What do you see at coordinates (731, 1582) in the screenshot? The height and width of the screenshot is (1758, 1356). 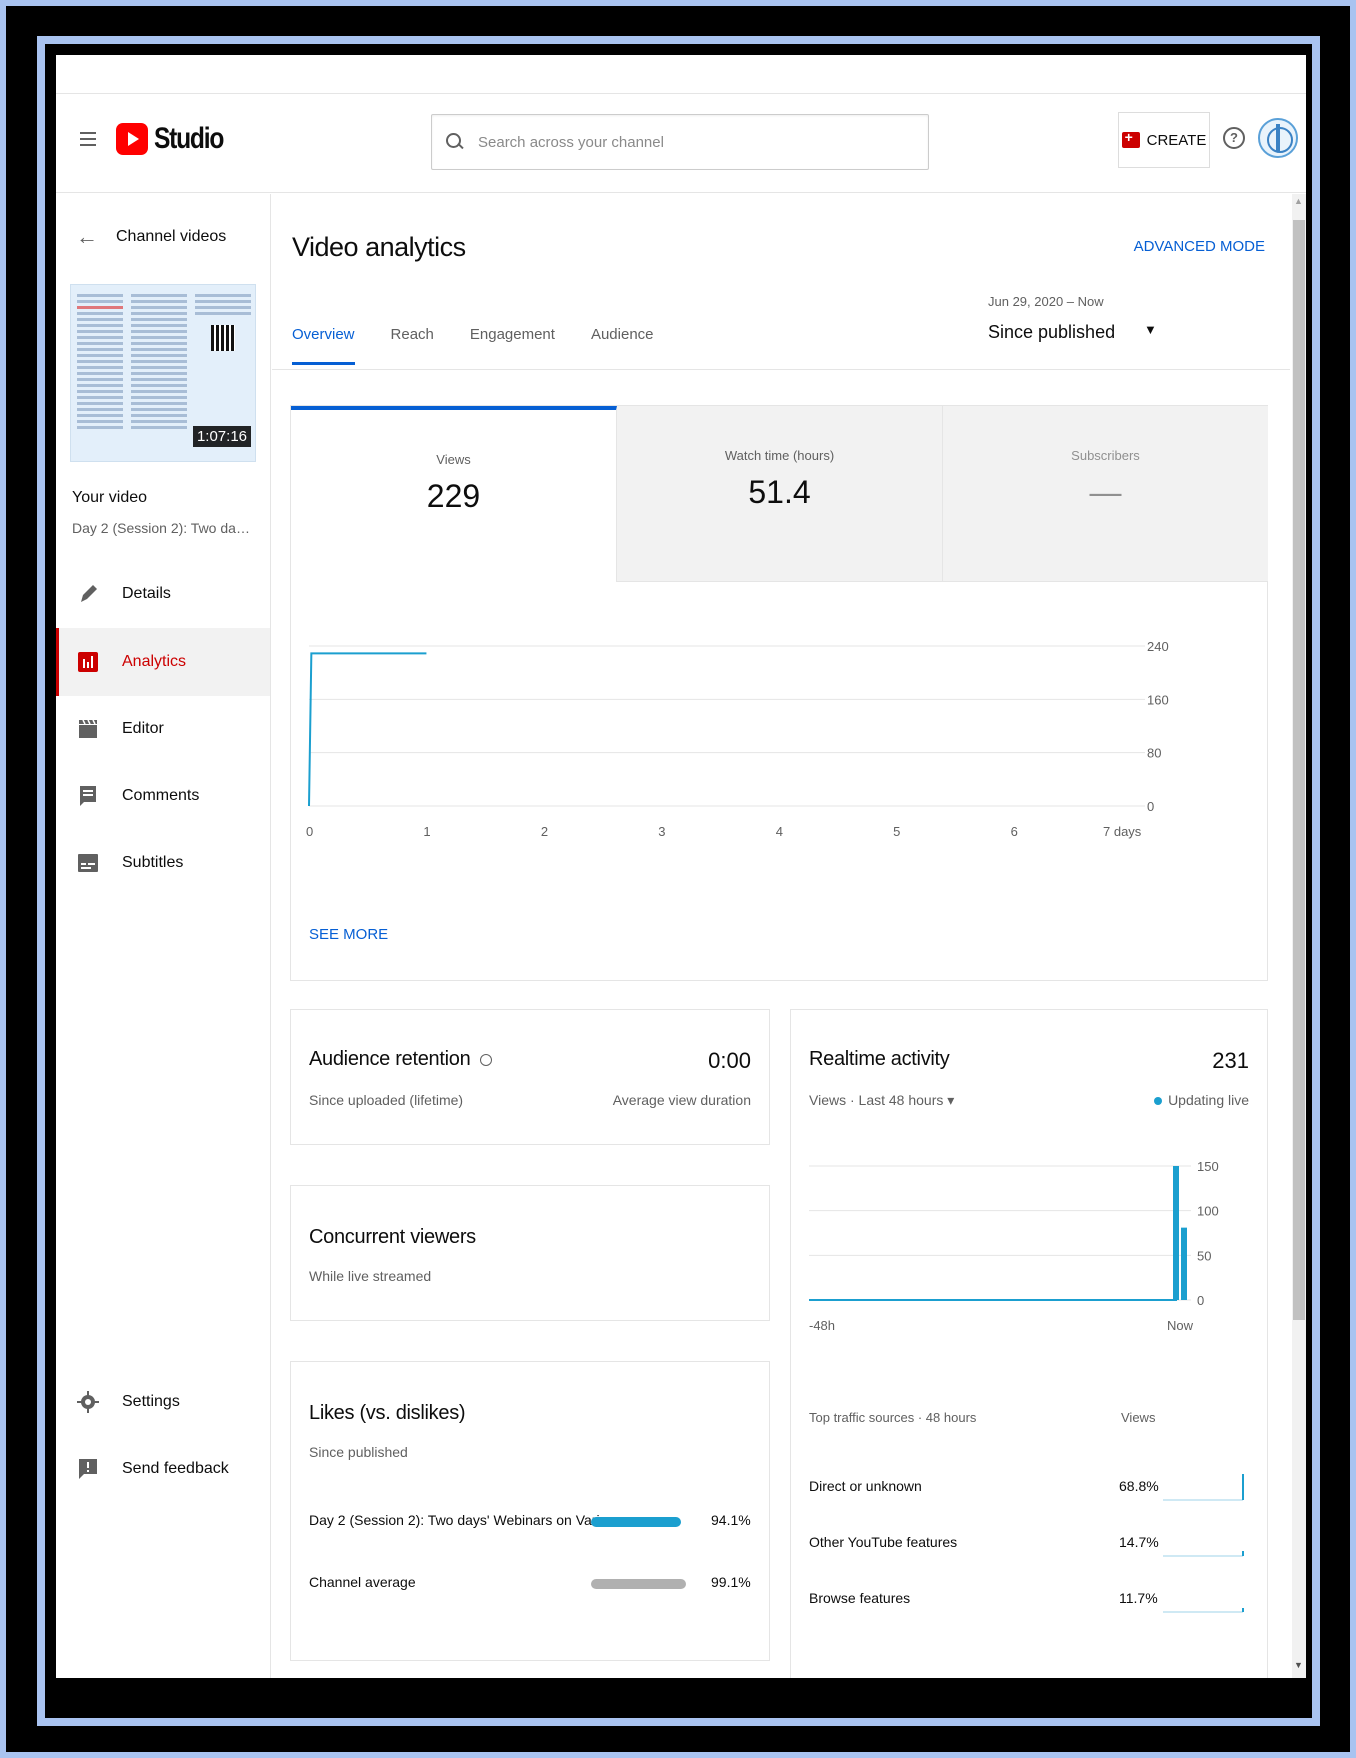 I see `like-percent: 99.1%` at bounding box center [731, 1582].